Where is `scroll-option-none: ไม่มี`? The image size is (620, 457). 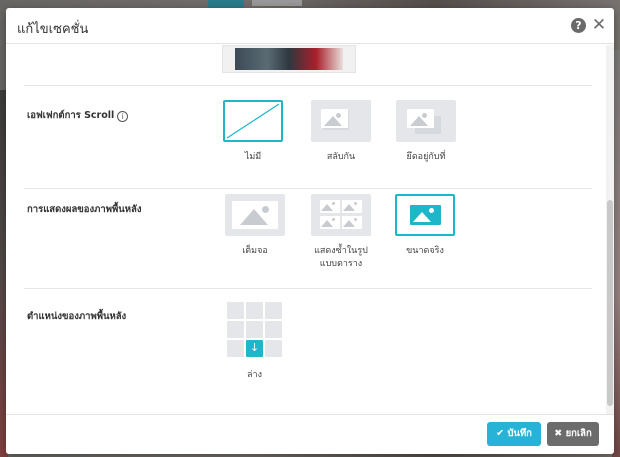 scroll-option-none: ไม่มี is located at coordinates (253, 132).